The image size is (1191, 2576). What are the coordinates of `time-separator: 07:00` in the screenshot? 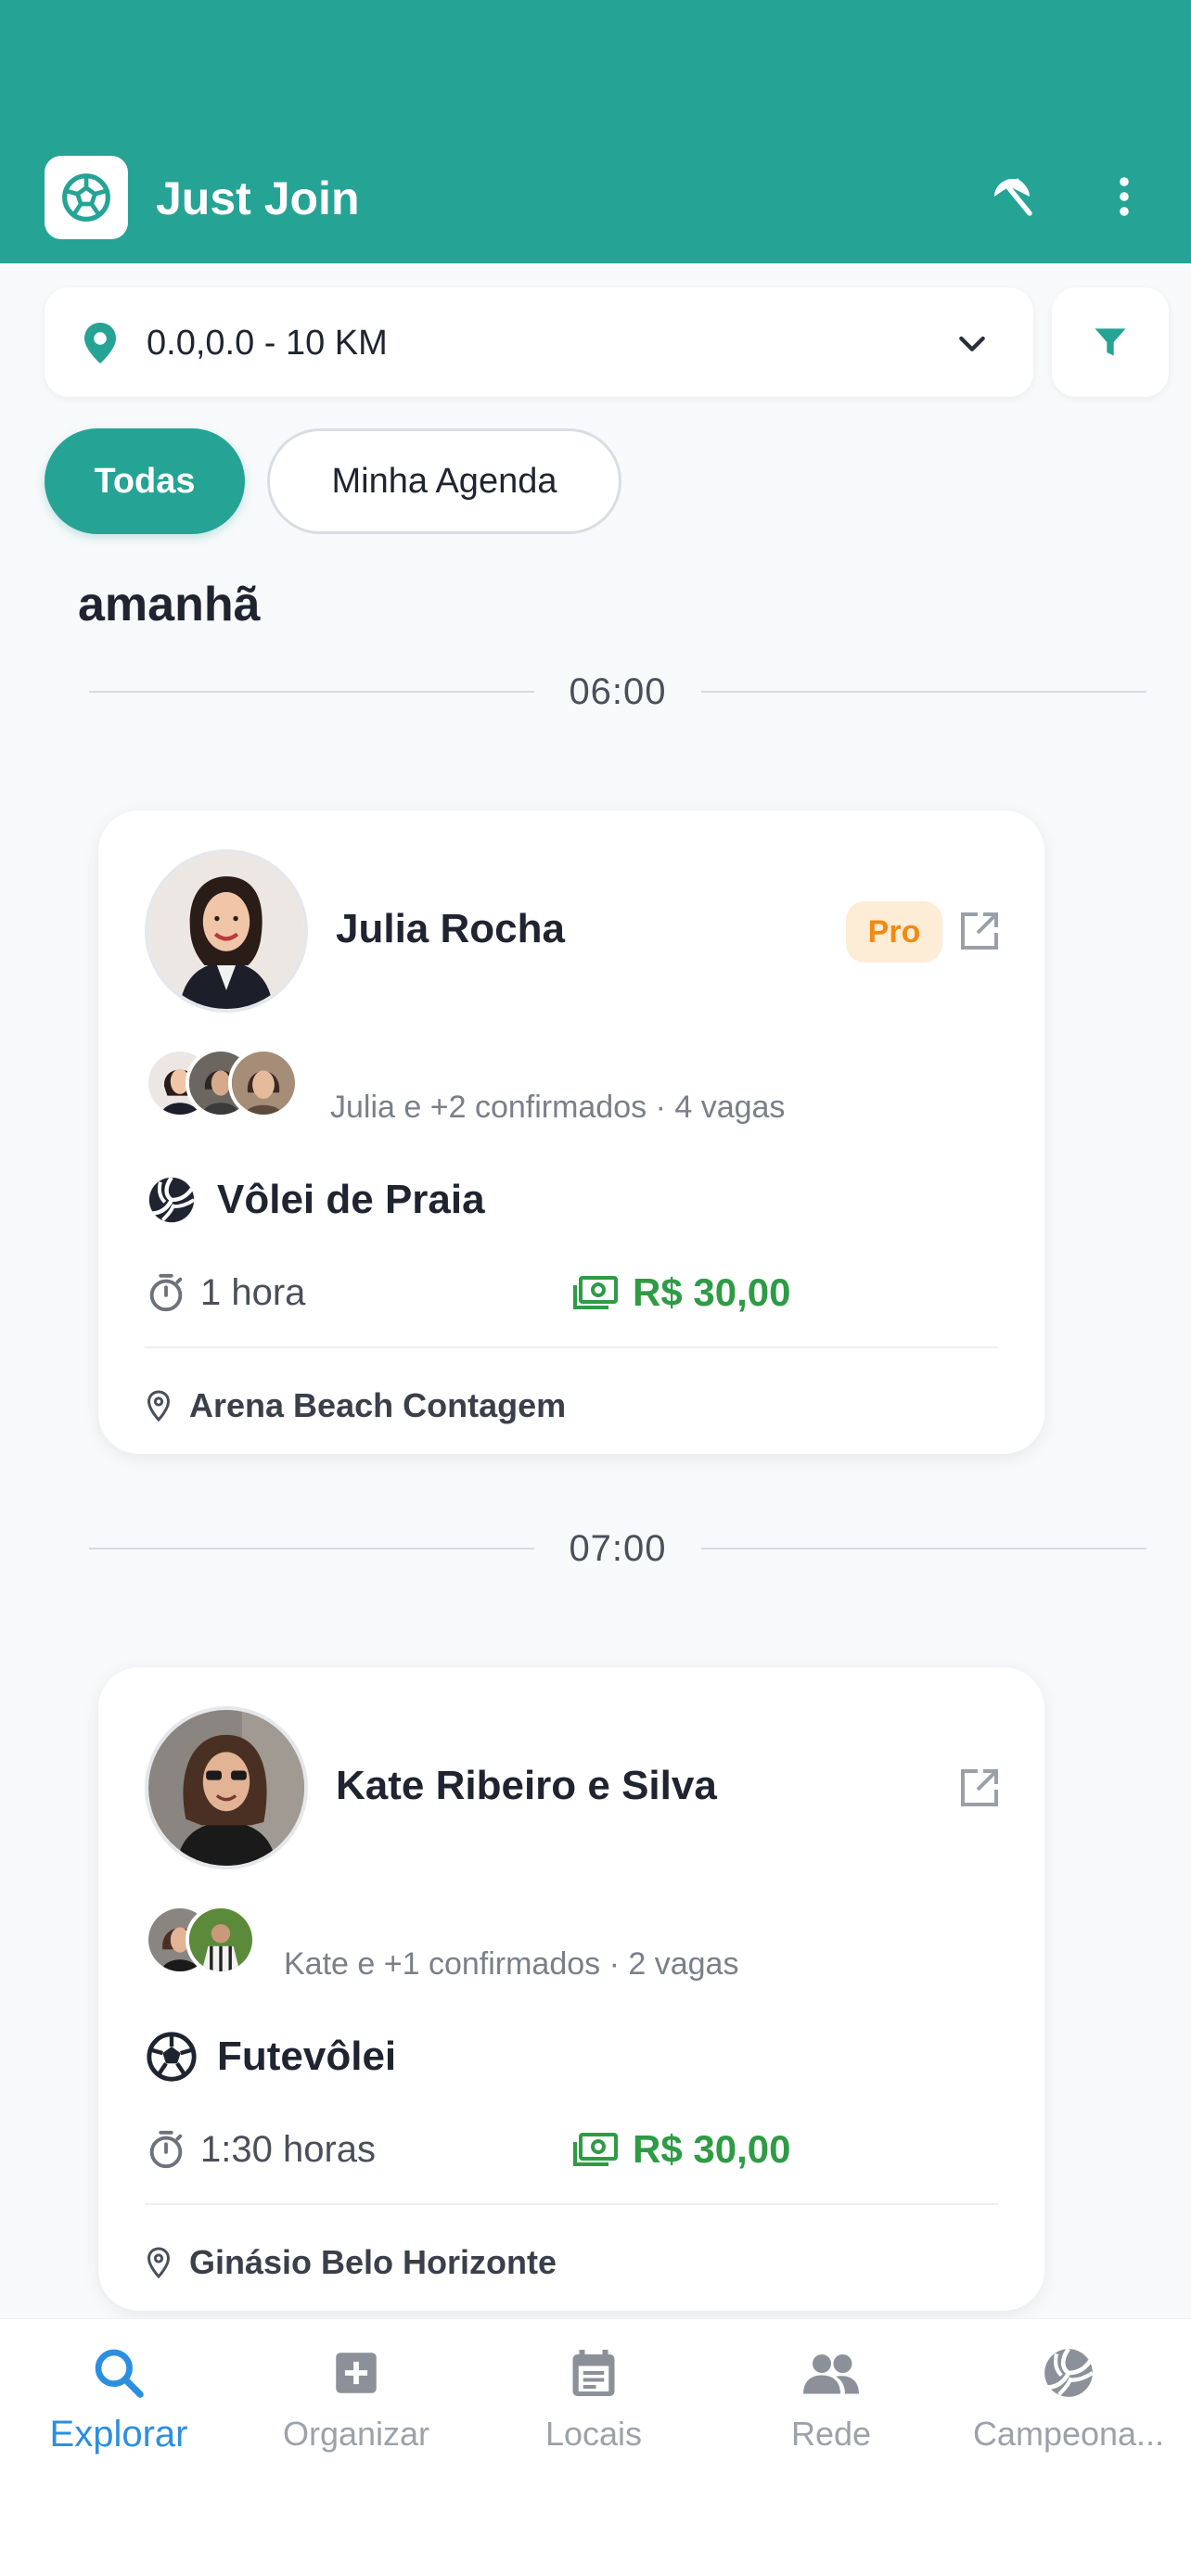 It's located at (617, 1548).